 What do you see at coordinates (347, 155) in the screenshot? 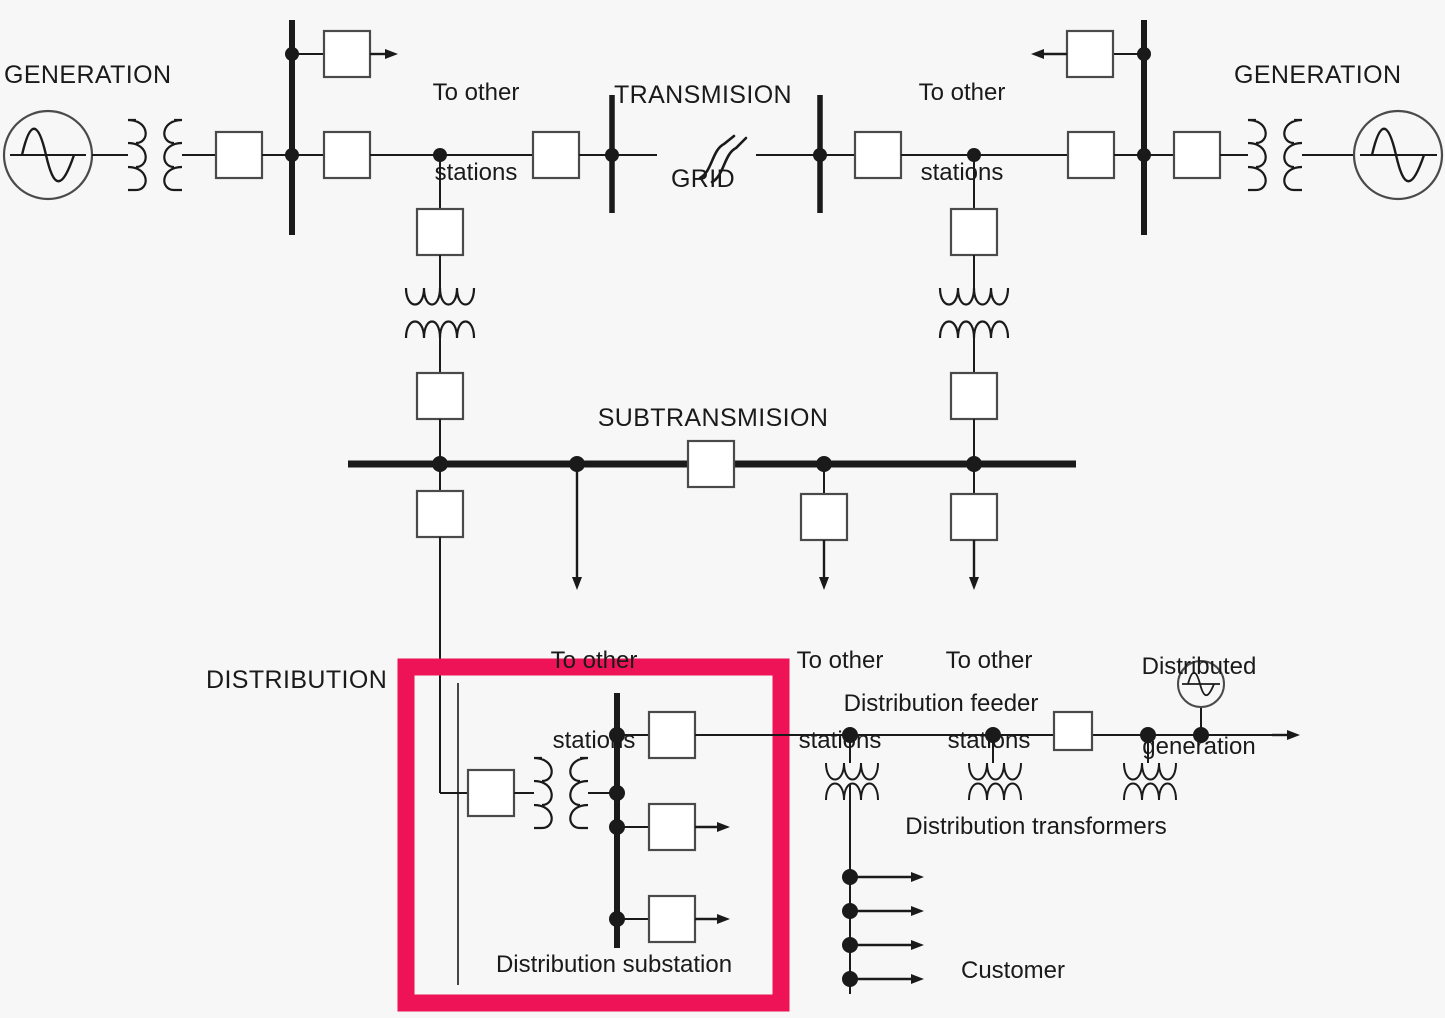
I see `breaker-trans-left` at bounding box center [347, 155].